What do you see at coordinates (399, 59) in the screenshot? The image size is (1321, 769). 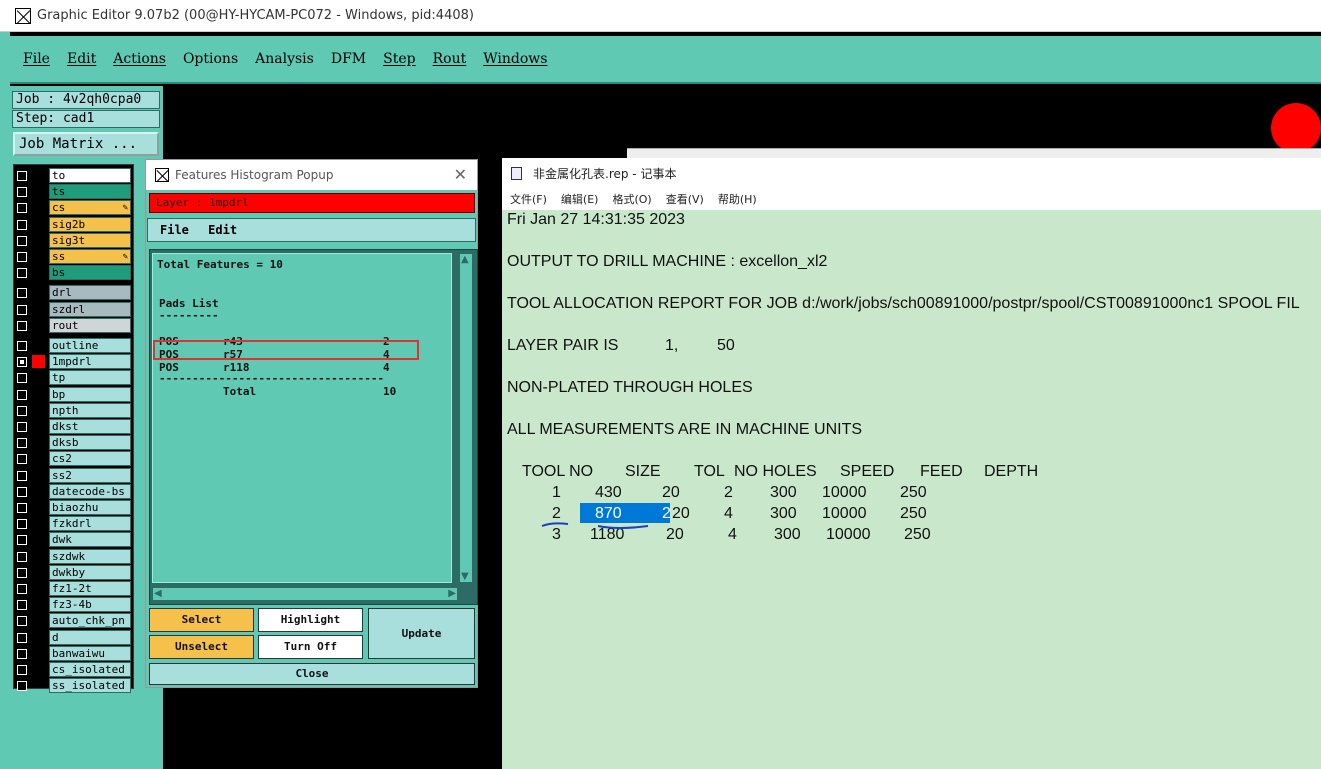 I see `menu-step: Step` at bounding box center [399, 59].